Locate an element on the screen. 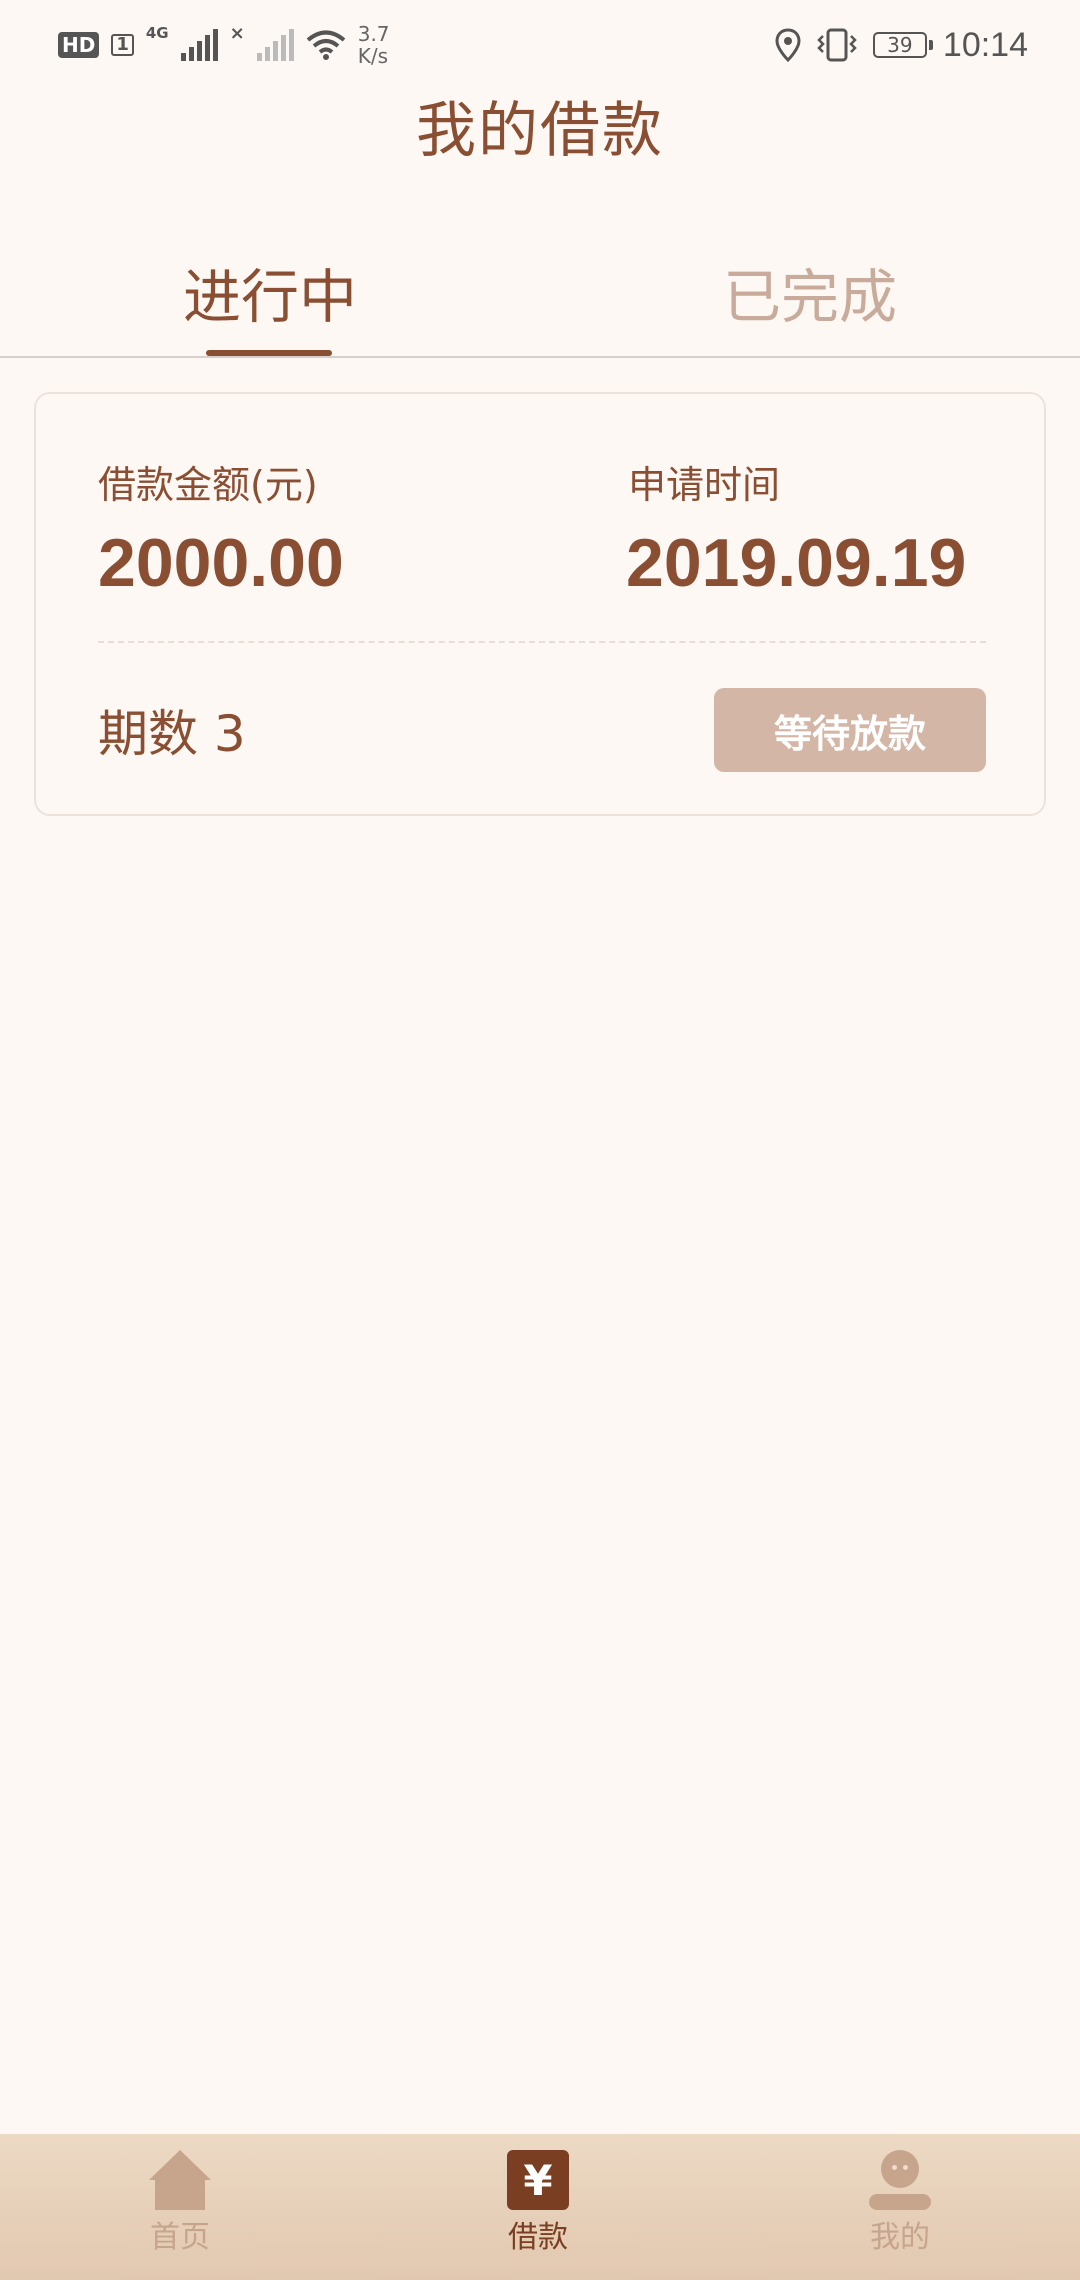  nav-label-loan: 借款 is located at coordinates (538, 2237).